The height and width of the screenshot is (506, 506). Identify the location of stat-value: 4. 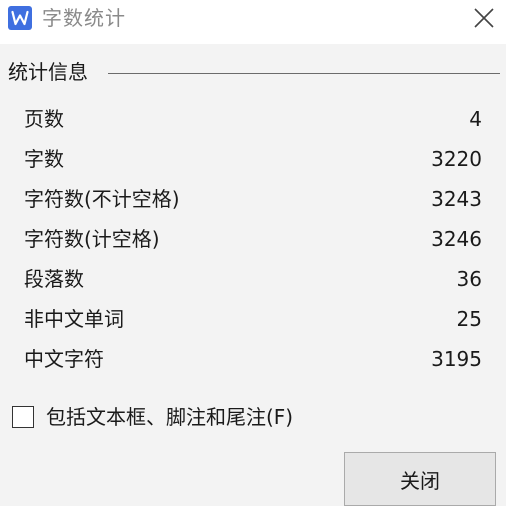
(475, 119).